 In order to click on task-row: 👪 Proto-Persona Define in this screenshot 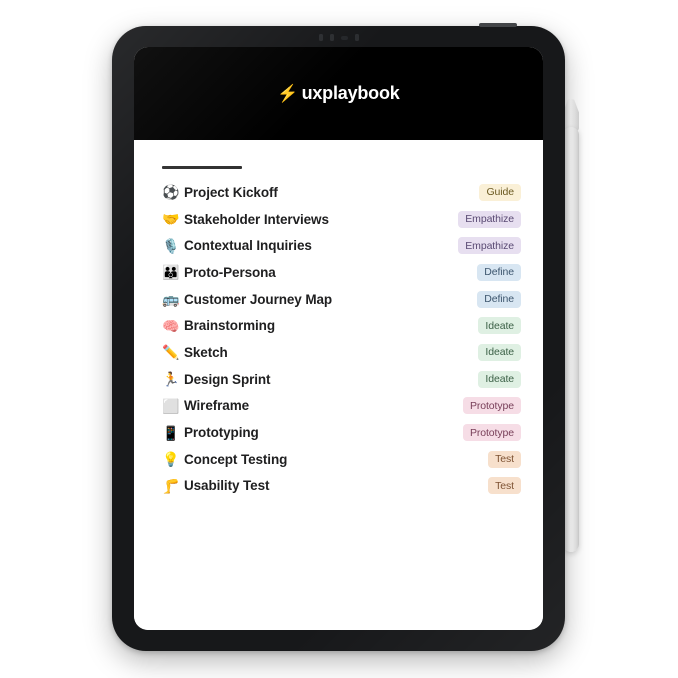, I will do `click(338, 272)`.